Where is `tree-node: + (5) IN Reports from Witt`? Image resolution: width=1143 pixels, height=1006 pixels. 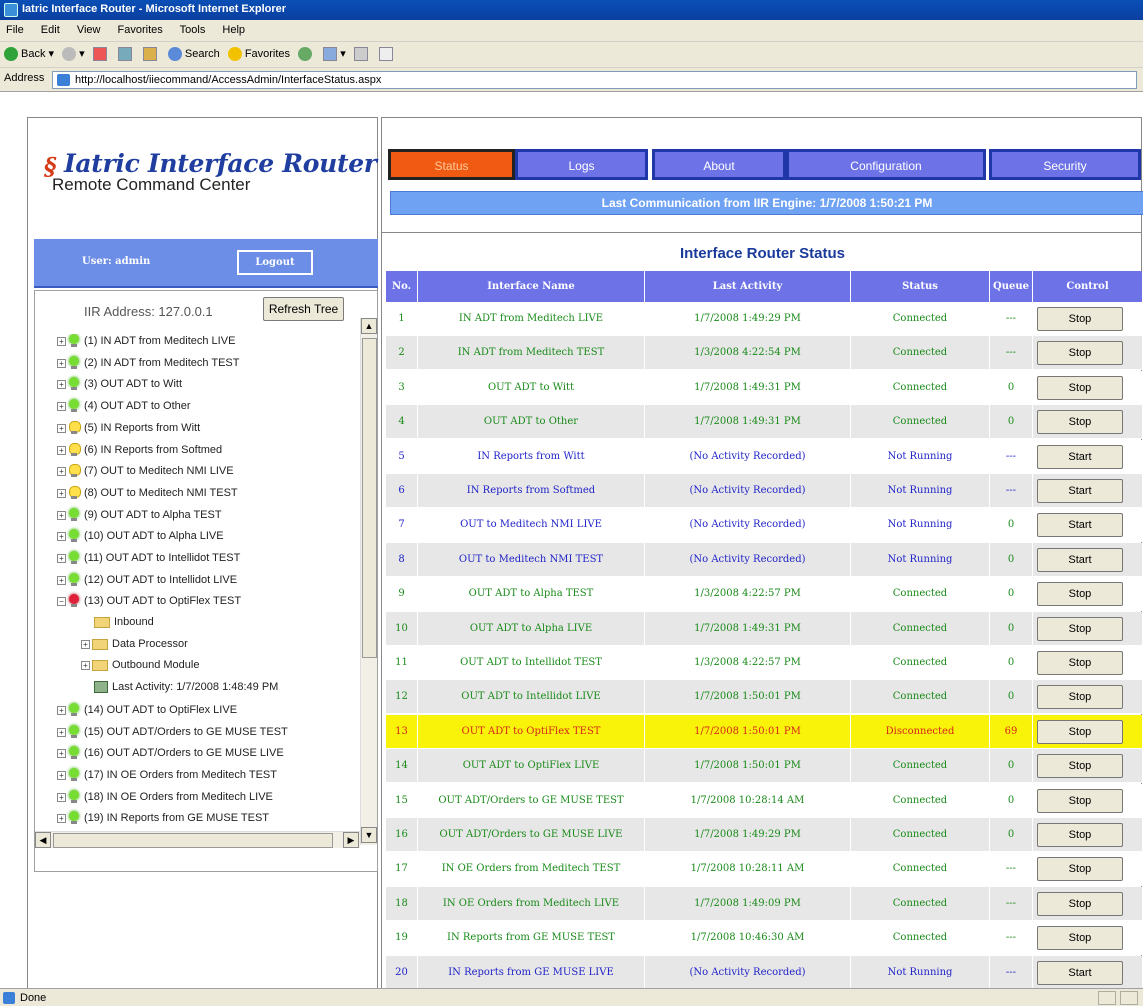 tree-node: + (5) IN Reports from Witt is located at coordinates (128, 432).